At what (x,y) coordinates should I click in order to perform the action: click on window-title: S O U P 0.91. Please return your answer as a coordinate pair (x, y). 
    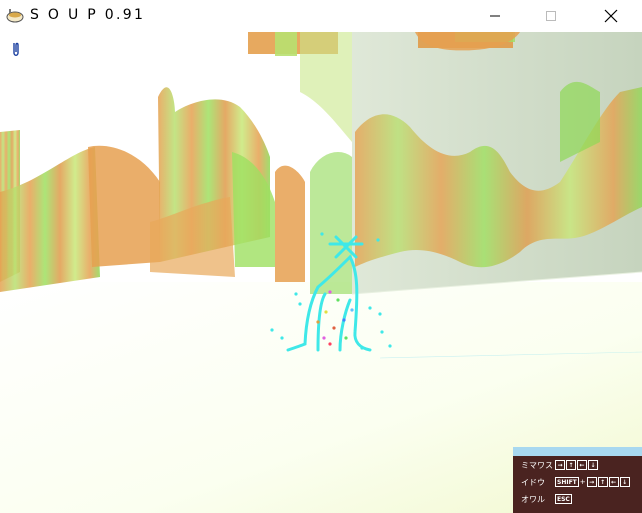
    Looking at the image, I should click on (88, 15).